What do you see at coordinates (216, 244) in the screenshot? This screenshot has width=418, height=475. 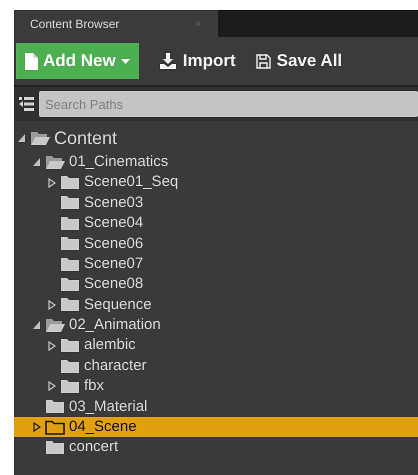 I see `folder-row: Scene06` at bounding box center [216, 244].